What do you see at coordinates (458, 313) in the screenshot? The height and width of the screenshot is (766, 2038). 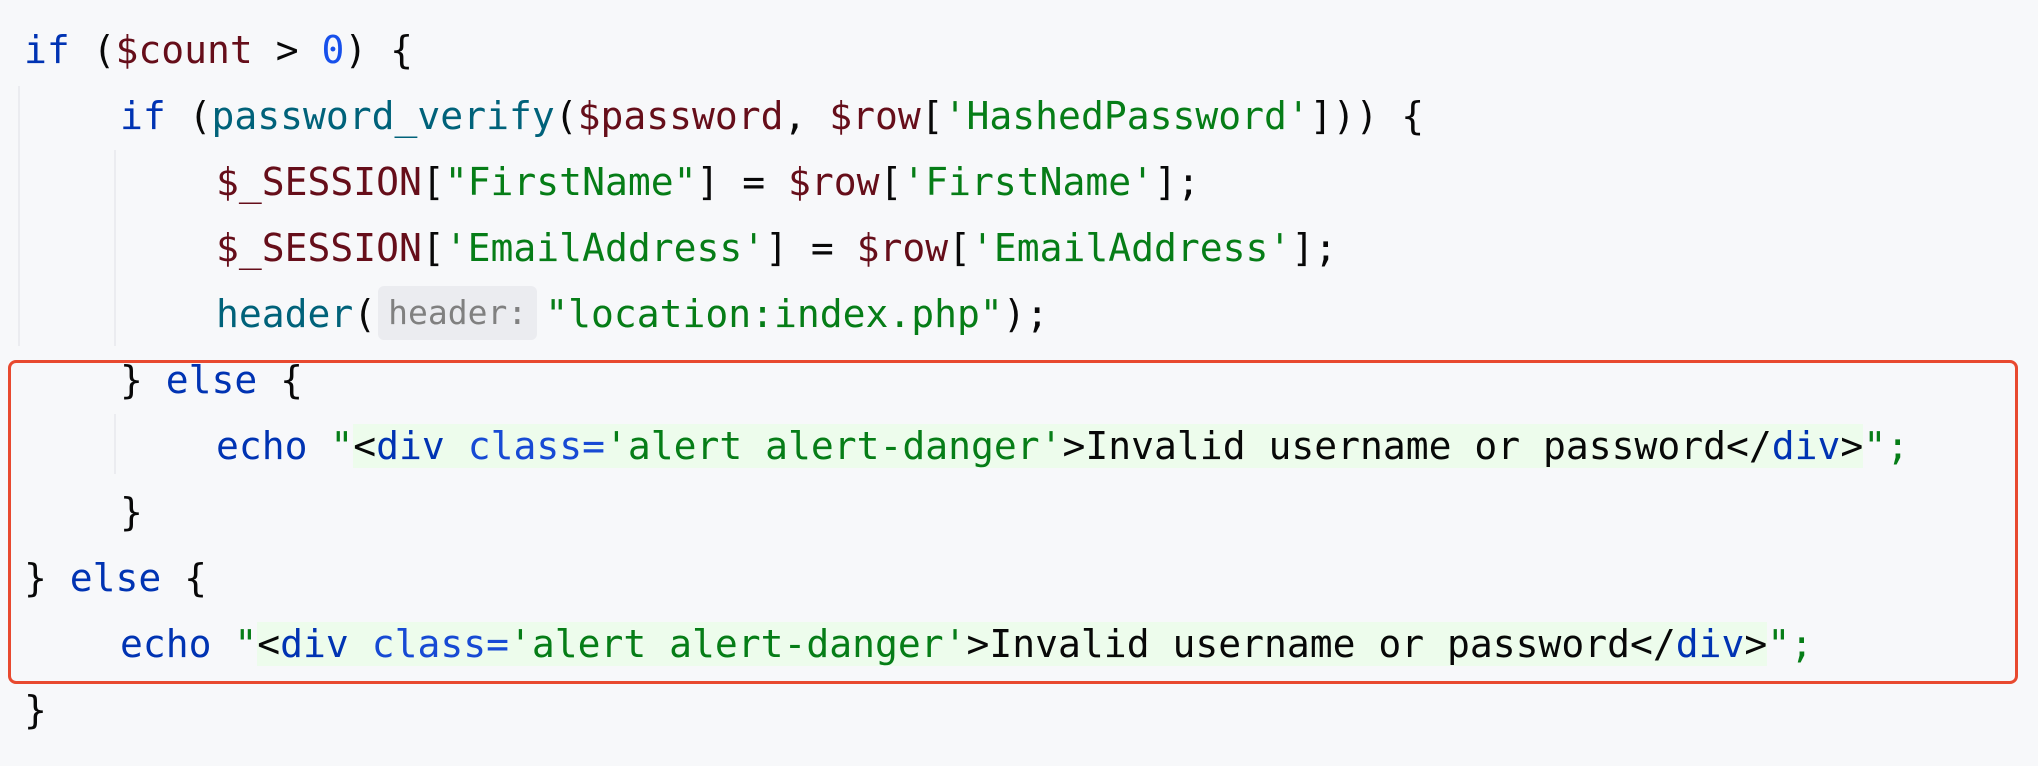 I see `parameter-hint: header:` at bounding box center [458, 313].